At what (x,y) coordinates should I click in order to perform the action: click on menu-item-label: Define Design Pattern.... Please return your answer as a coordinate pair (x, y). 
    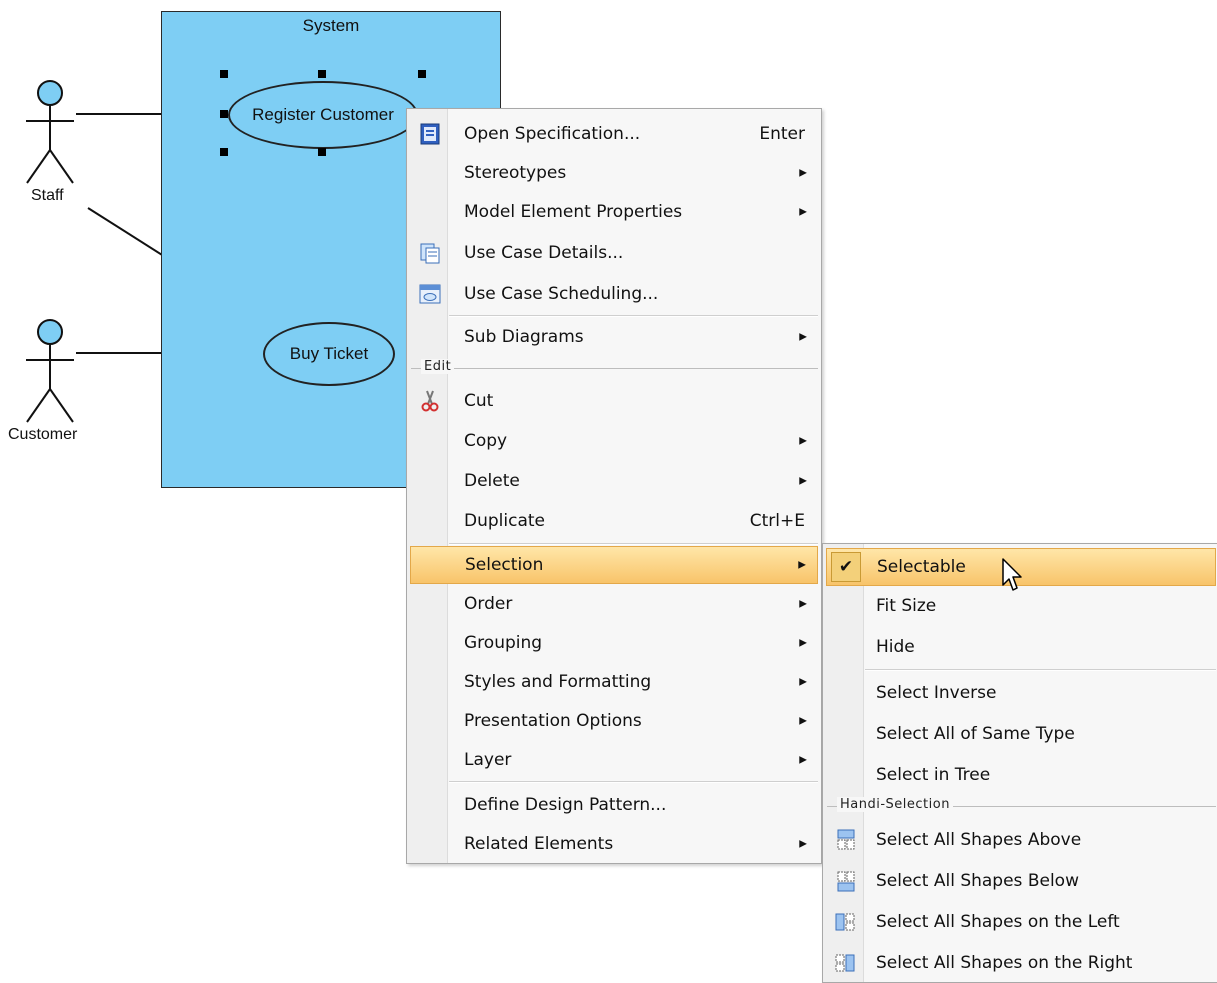
    Looking at the image, I should click on (565, 805).